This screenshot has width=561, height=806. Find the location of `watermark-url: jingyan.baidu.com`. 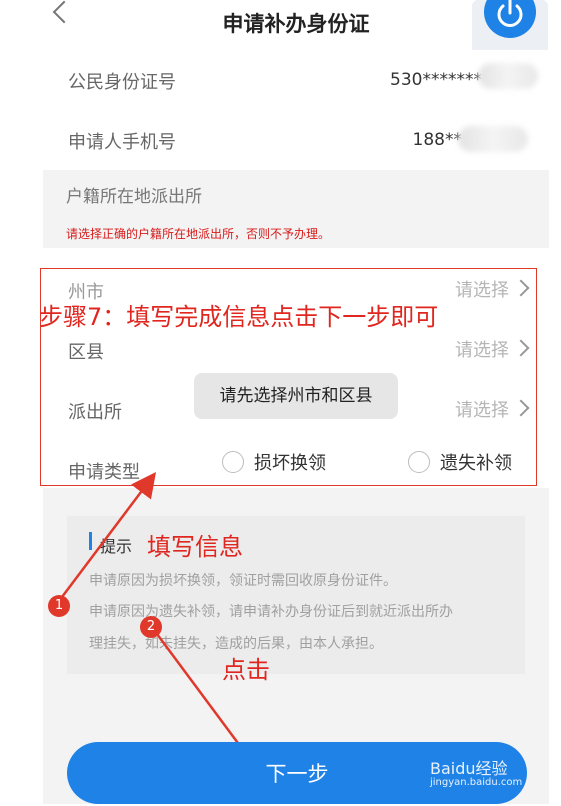

watermark-url: jingyan.baidu.com is located at coordinates (476, 782).